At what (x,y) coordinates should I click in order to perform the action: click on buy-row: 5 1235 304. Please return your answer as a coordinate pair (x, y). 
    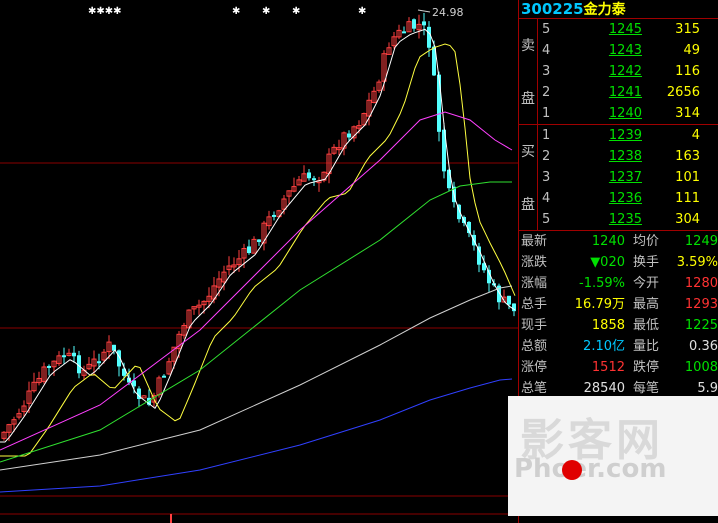
    Looking at the image, I should click on (628, 219).